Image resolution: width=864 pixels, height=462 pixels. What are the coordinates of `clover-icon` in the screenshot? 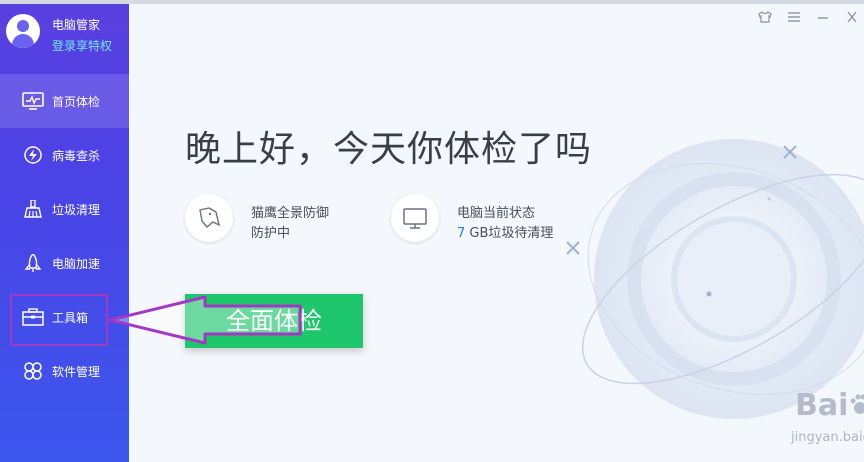 It's located at (33, 371).